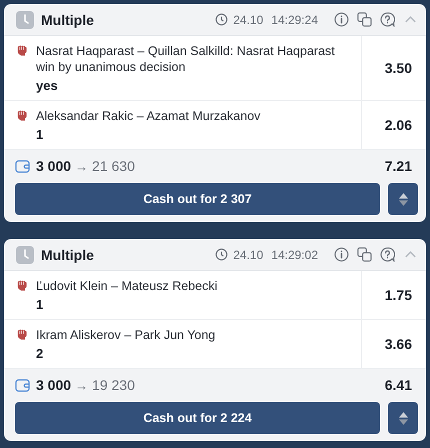 The width and height of the screenshot is (430, 448). What do you see at coordinates (40, 354) in the screenshot?
I see `outcome: 2` at bounding box center [40, 354].